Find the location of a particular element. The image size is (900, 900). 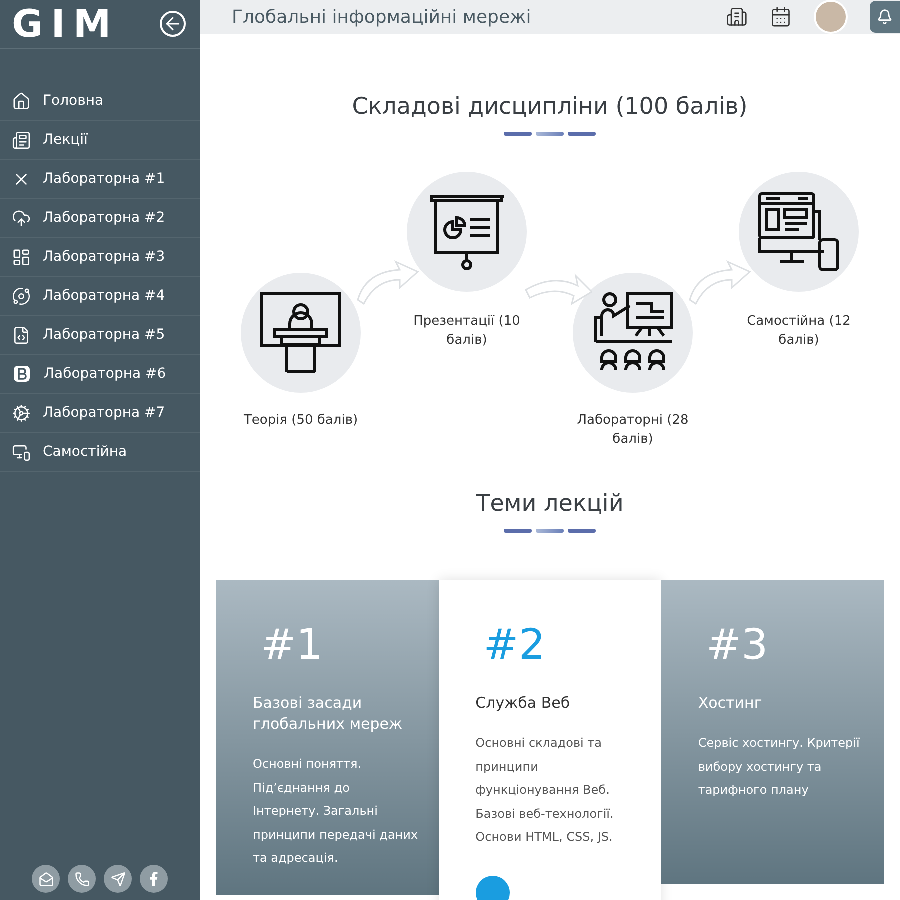

layout-icon is located at coordinates (21, 257).